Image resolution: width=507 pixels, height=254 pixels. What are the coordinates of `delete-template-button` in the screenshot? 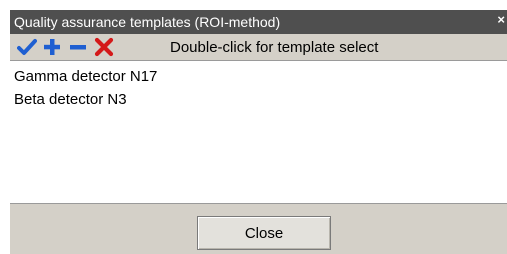 It's located at (104, 47).